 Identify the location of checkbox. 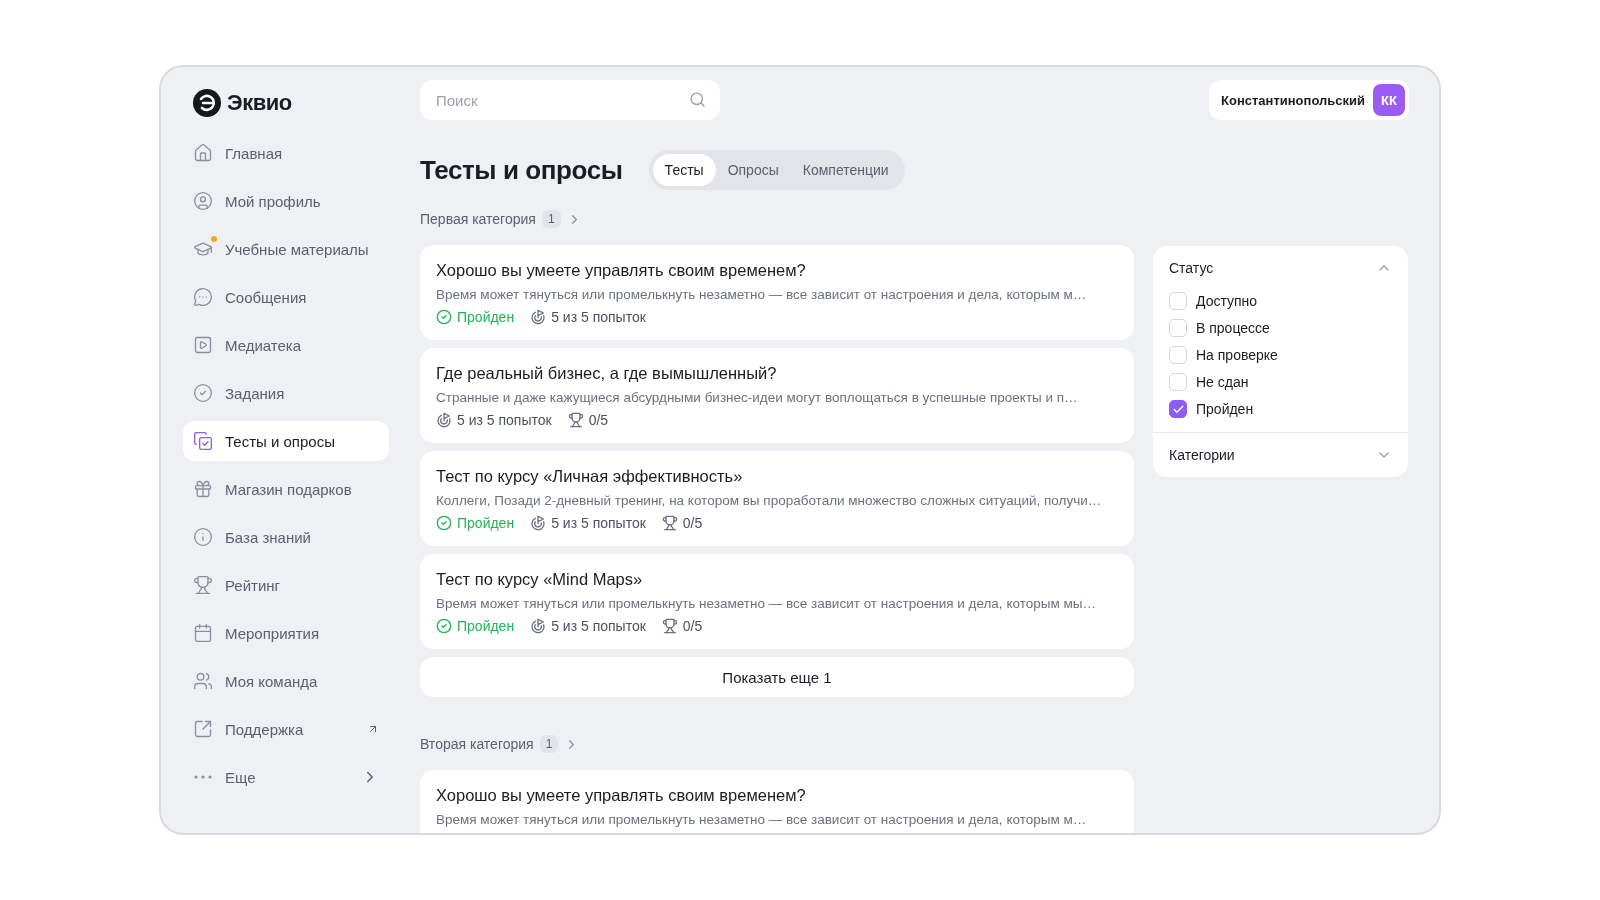
(1178, 409).